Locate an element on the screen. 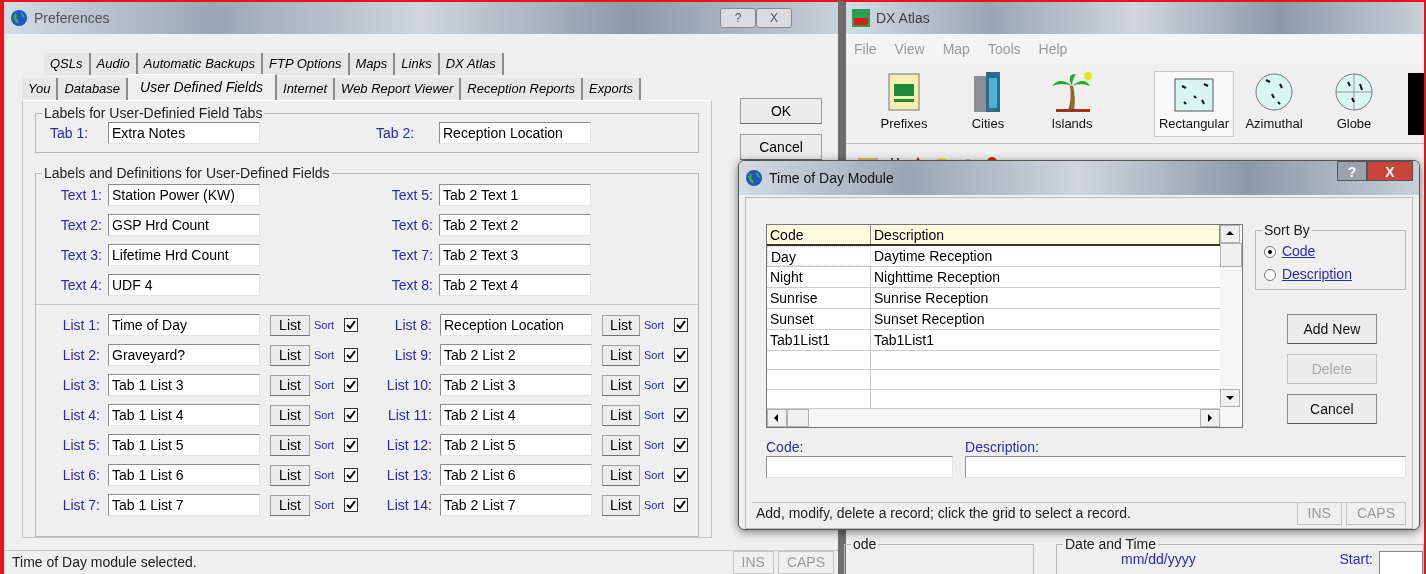 This screenshot has width=1426, height=574. text-field: Tab 2 List 7 is located at coordinates (516, 505).